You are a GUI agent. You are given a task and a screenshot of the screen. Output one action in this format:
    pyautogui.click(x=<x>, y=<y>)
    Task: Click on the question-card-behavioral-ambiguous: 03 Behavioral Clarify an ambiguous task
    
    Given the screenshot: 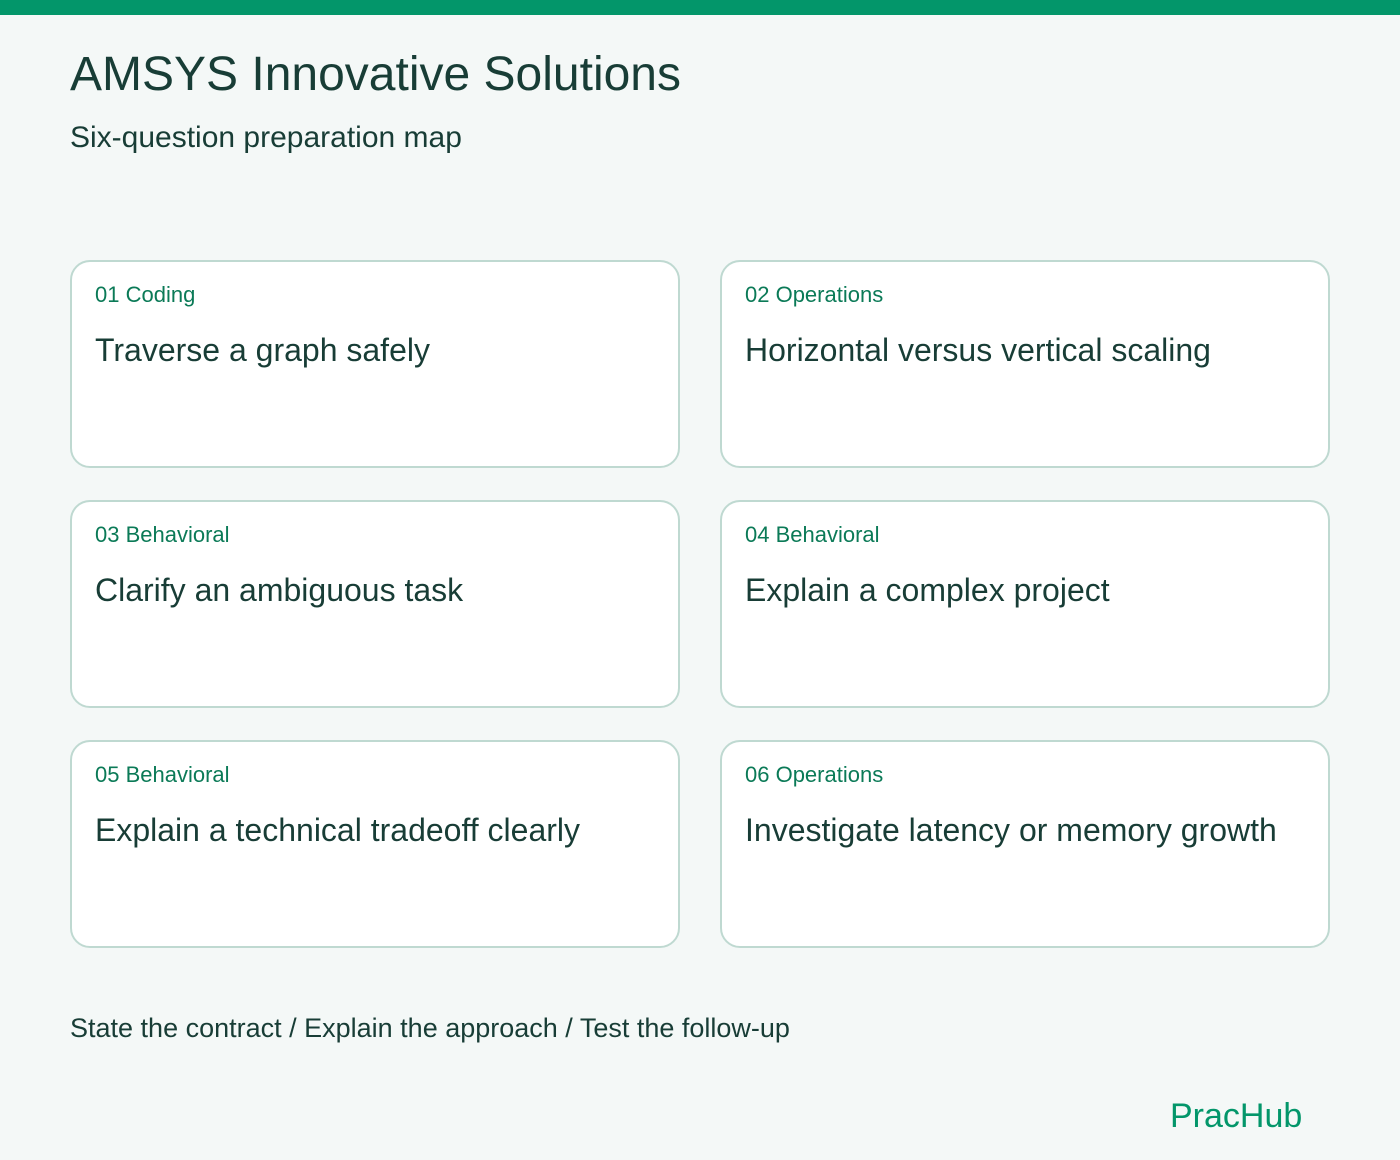 What is the action you would take?
    pyautogui.click(x=375, y=604)
    